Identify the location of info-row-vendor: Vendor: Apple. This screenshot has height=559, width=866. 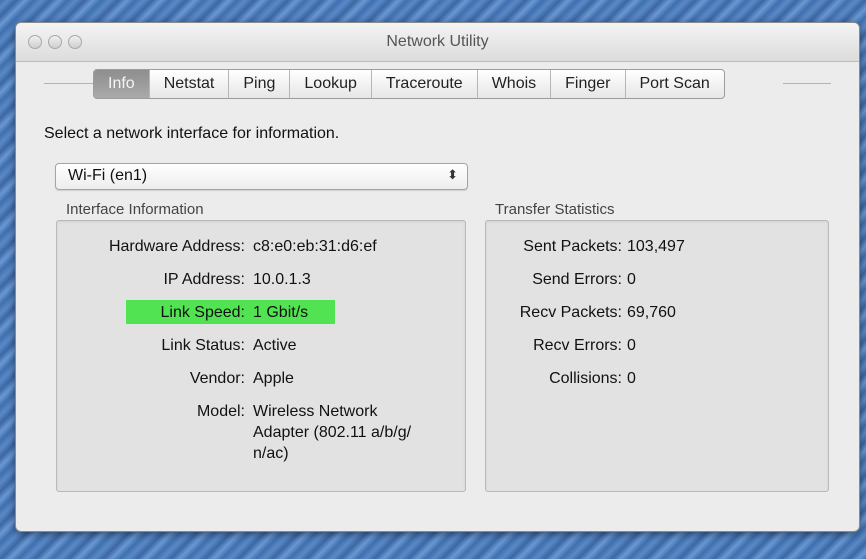
(261, 381).